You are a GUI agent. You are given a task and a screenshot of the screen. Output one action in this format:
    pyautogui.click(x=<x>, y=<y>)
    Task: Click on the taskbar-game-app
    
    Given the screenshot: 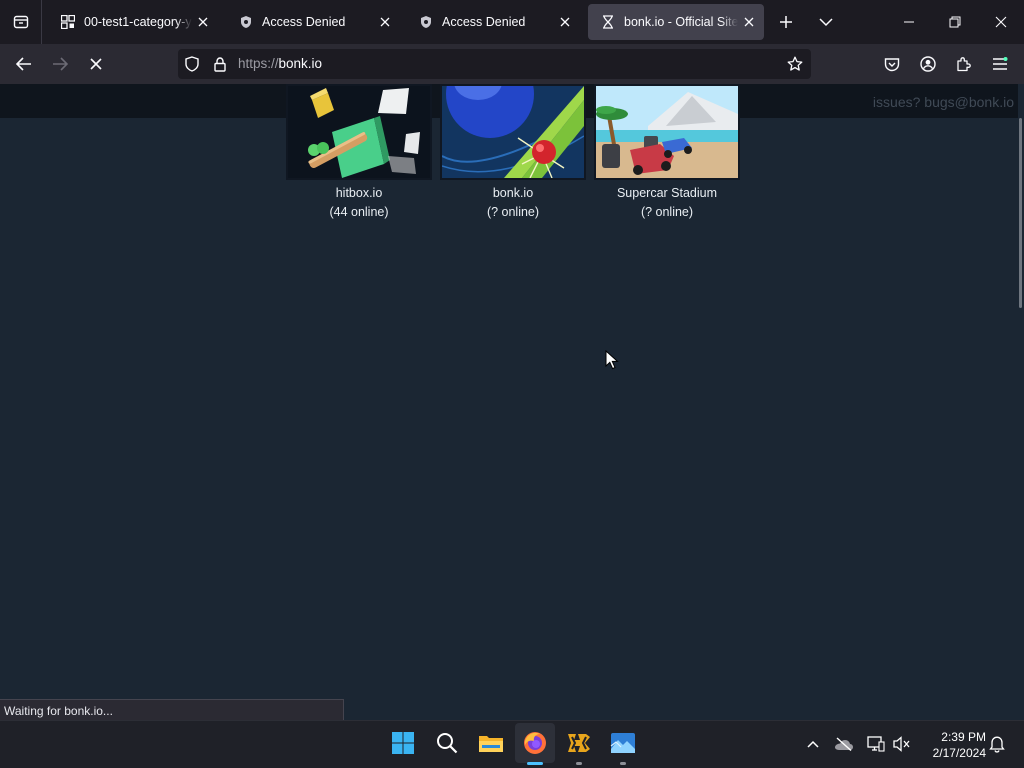 What is the action you would take?
    pyautogui.click(x=579, y=744)
    